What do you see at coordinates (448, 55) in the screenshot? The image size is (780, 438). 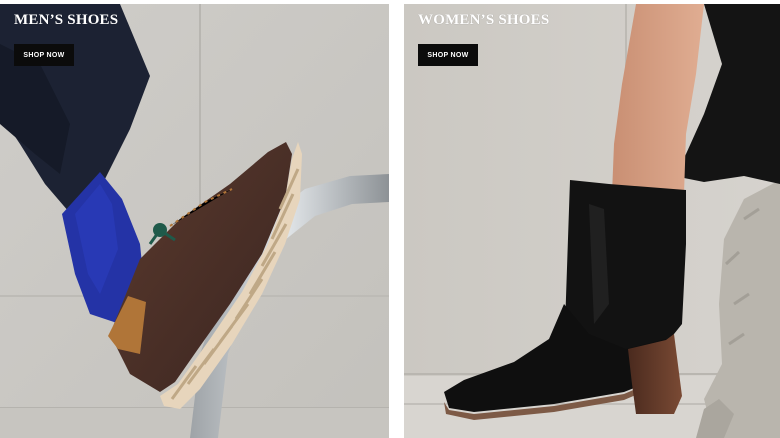 I see `womens-shop-now-button: SHOP NOW` at bounding box center [448, 55].